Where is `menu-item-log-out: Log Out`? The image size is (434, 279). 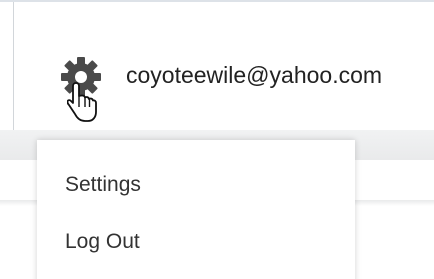
menu-item-log-out: Log Out is located at coordinates (102, 242).